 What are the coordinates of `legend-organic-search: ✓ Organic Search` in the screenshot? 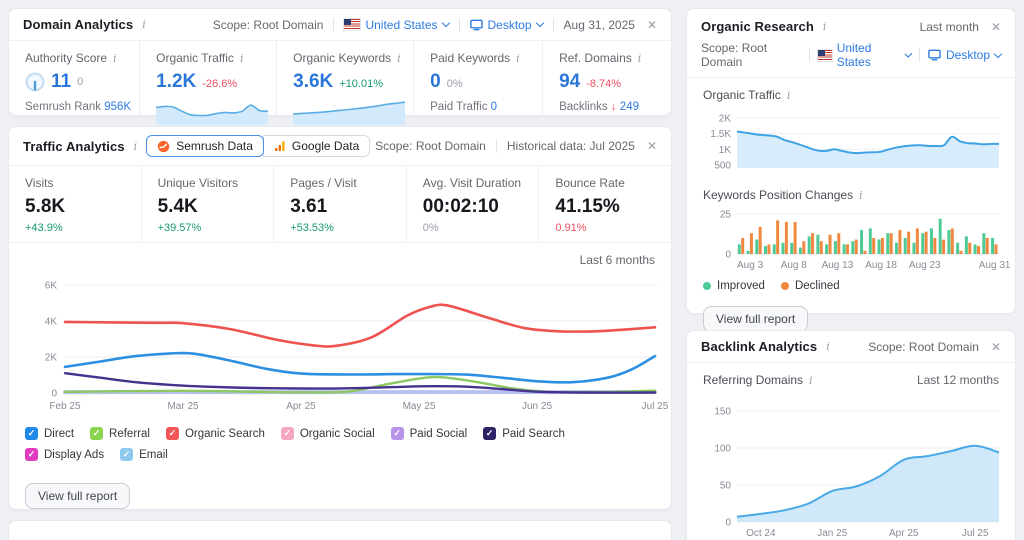 It's located at (215, 433).